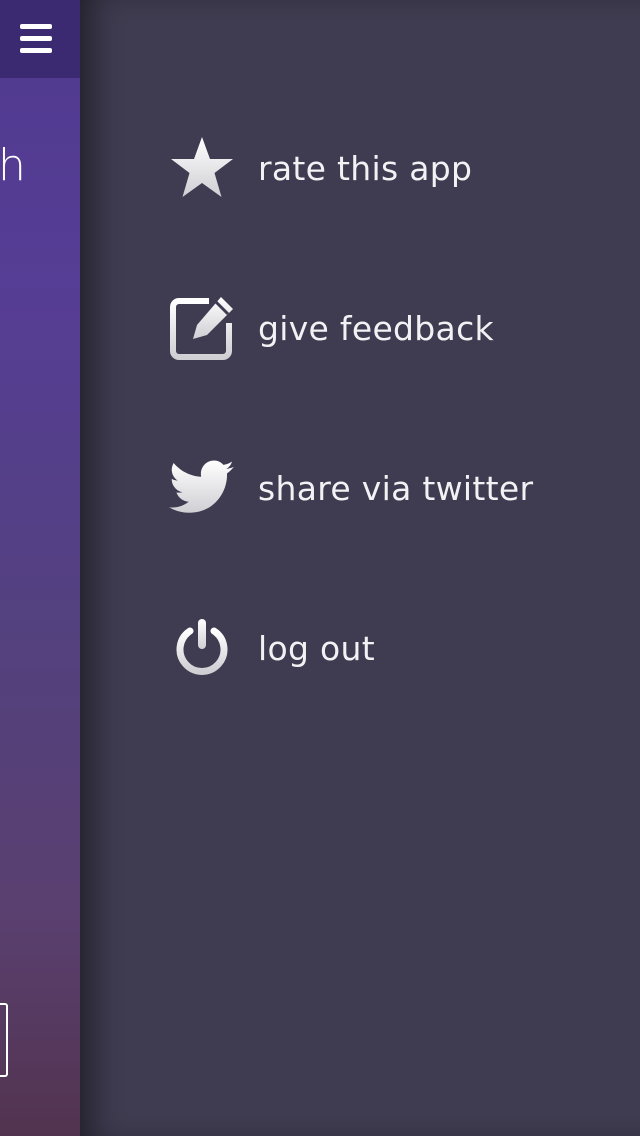  I want to click on menu-item-label: share via twitter, so click(396, 488).